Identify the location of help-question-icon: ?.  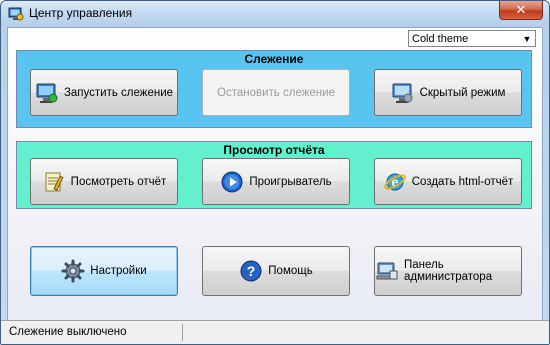
(251, 271).